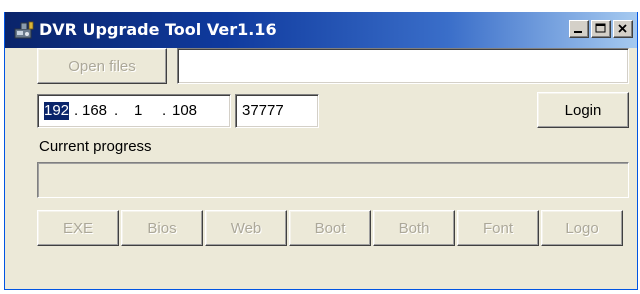 The height and width of the screenshot is (294, 640). What do you see at coordinates (578, 32) in the screenshot?
I see `minimize-icon` at bounding box center [578, 32].